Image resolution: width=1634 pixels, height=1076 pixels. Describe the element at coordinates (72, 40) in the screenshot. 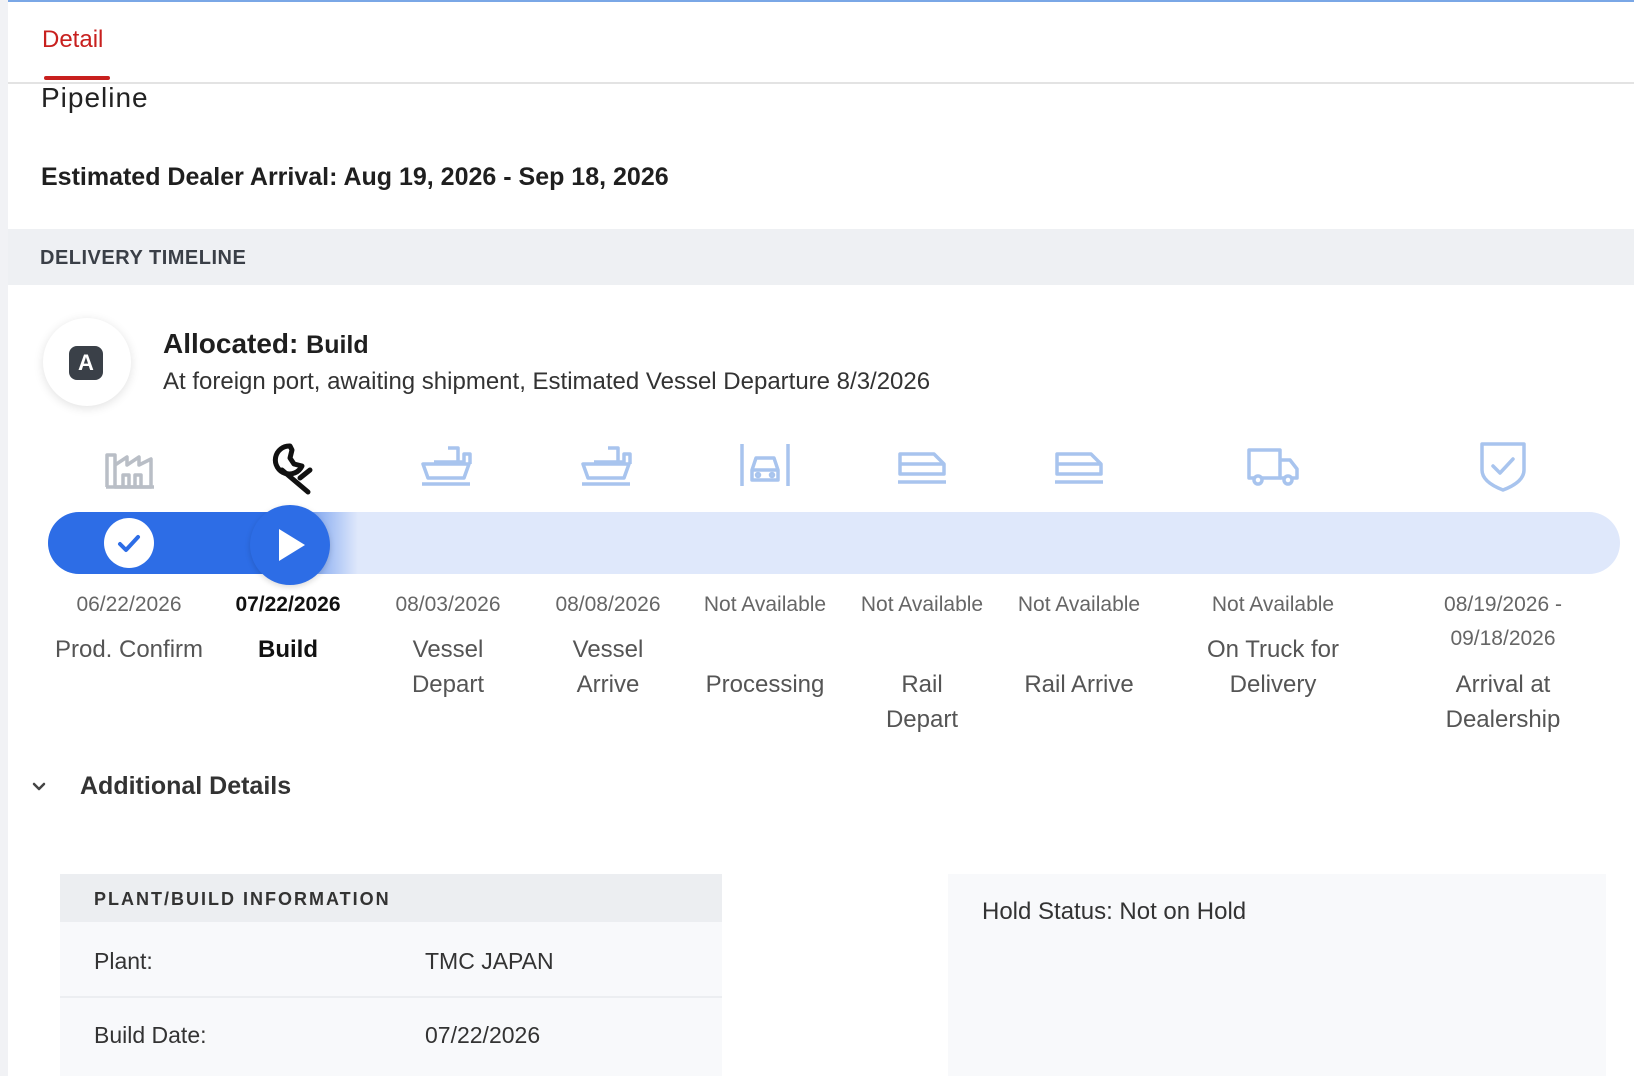

I see `tab-detail: Detail` at that location.